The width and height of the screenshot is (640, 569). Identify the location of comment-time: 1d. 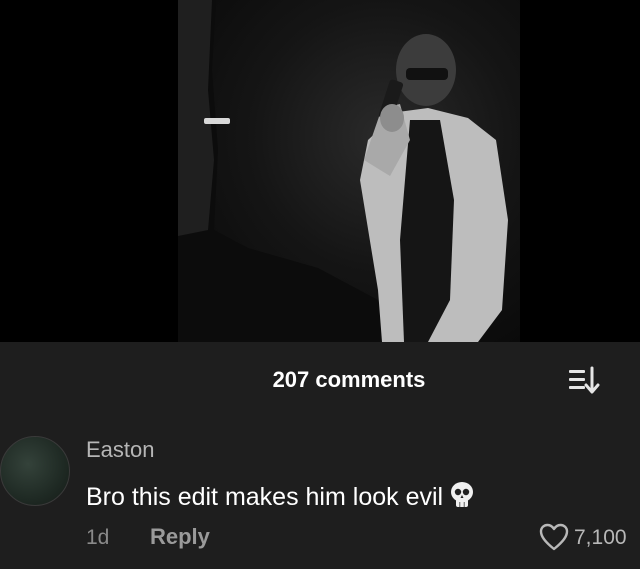
(98, 537).